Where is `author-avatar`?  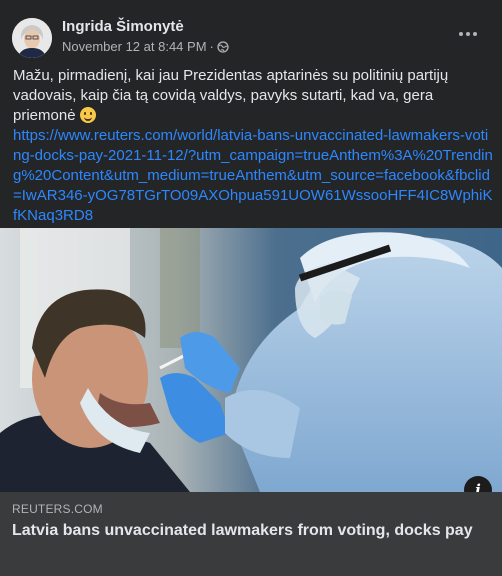
author-avatar is located at coordinates (32, 38).